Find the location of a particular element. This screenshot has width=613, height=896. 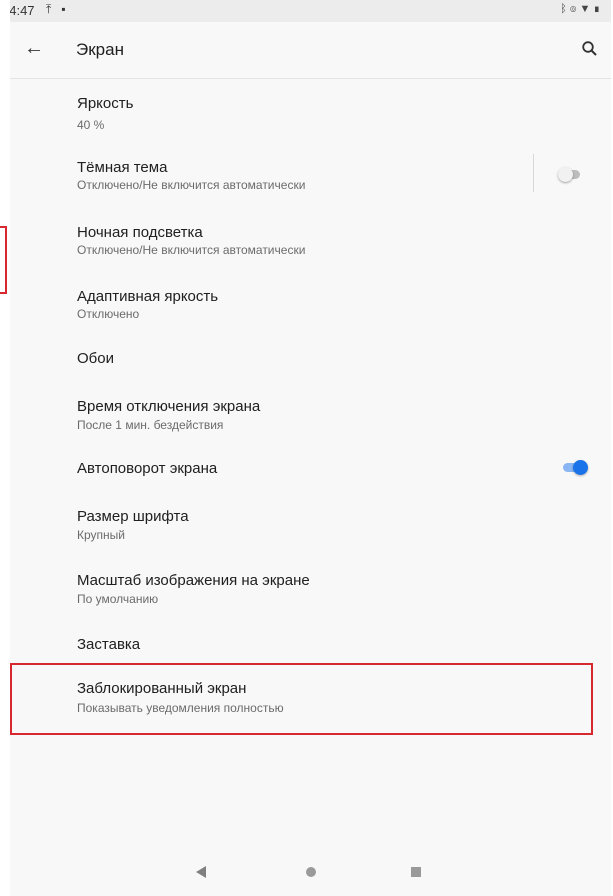

setting-adaptive-brightness: Адаптивная яркость Отключено is located at coordinates (310, 308).